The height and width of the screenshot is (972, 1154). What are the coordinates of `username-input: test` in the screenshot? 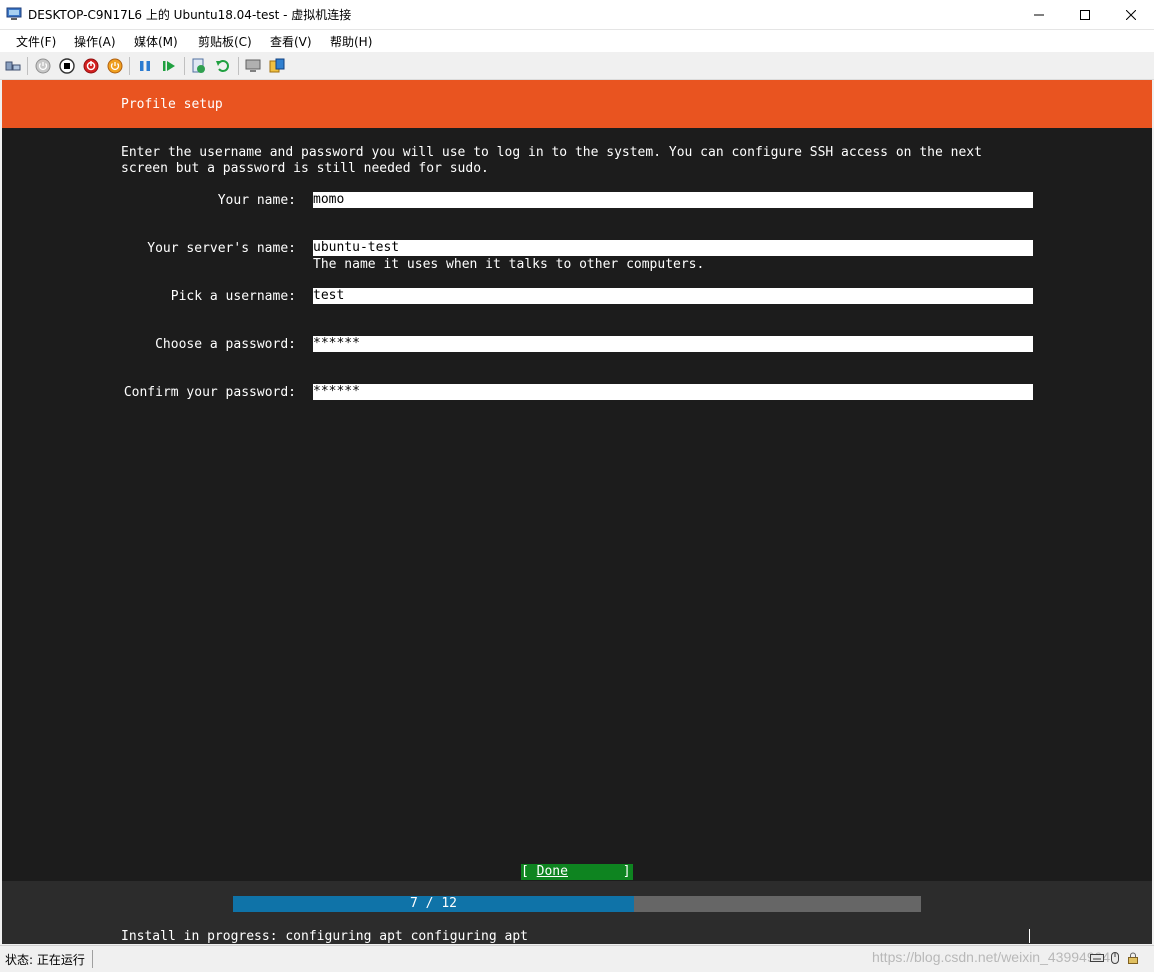 It's located at (673, 296).